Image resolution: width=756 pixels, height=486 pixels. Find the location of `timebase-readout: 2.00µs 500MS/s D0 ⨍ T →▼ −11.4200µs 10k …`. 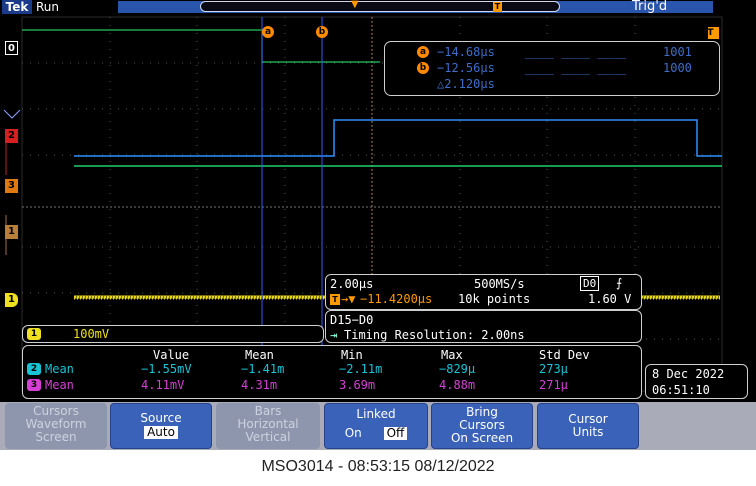

timebase-readout: 2.00µs 500MS/s D0 ⨍ T →▼ −11.4200µs 10k … is located at coordinates (483, 292).